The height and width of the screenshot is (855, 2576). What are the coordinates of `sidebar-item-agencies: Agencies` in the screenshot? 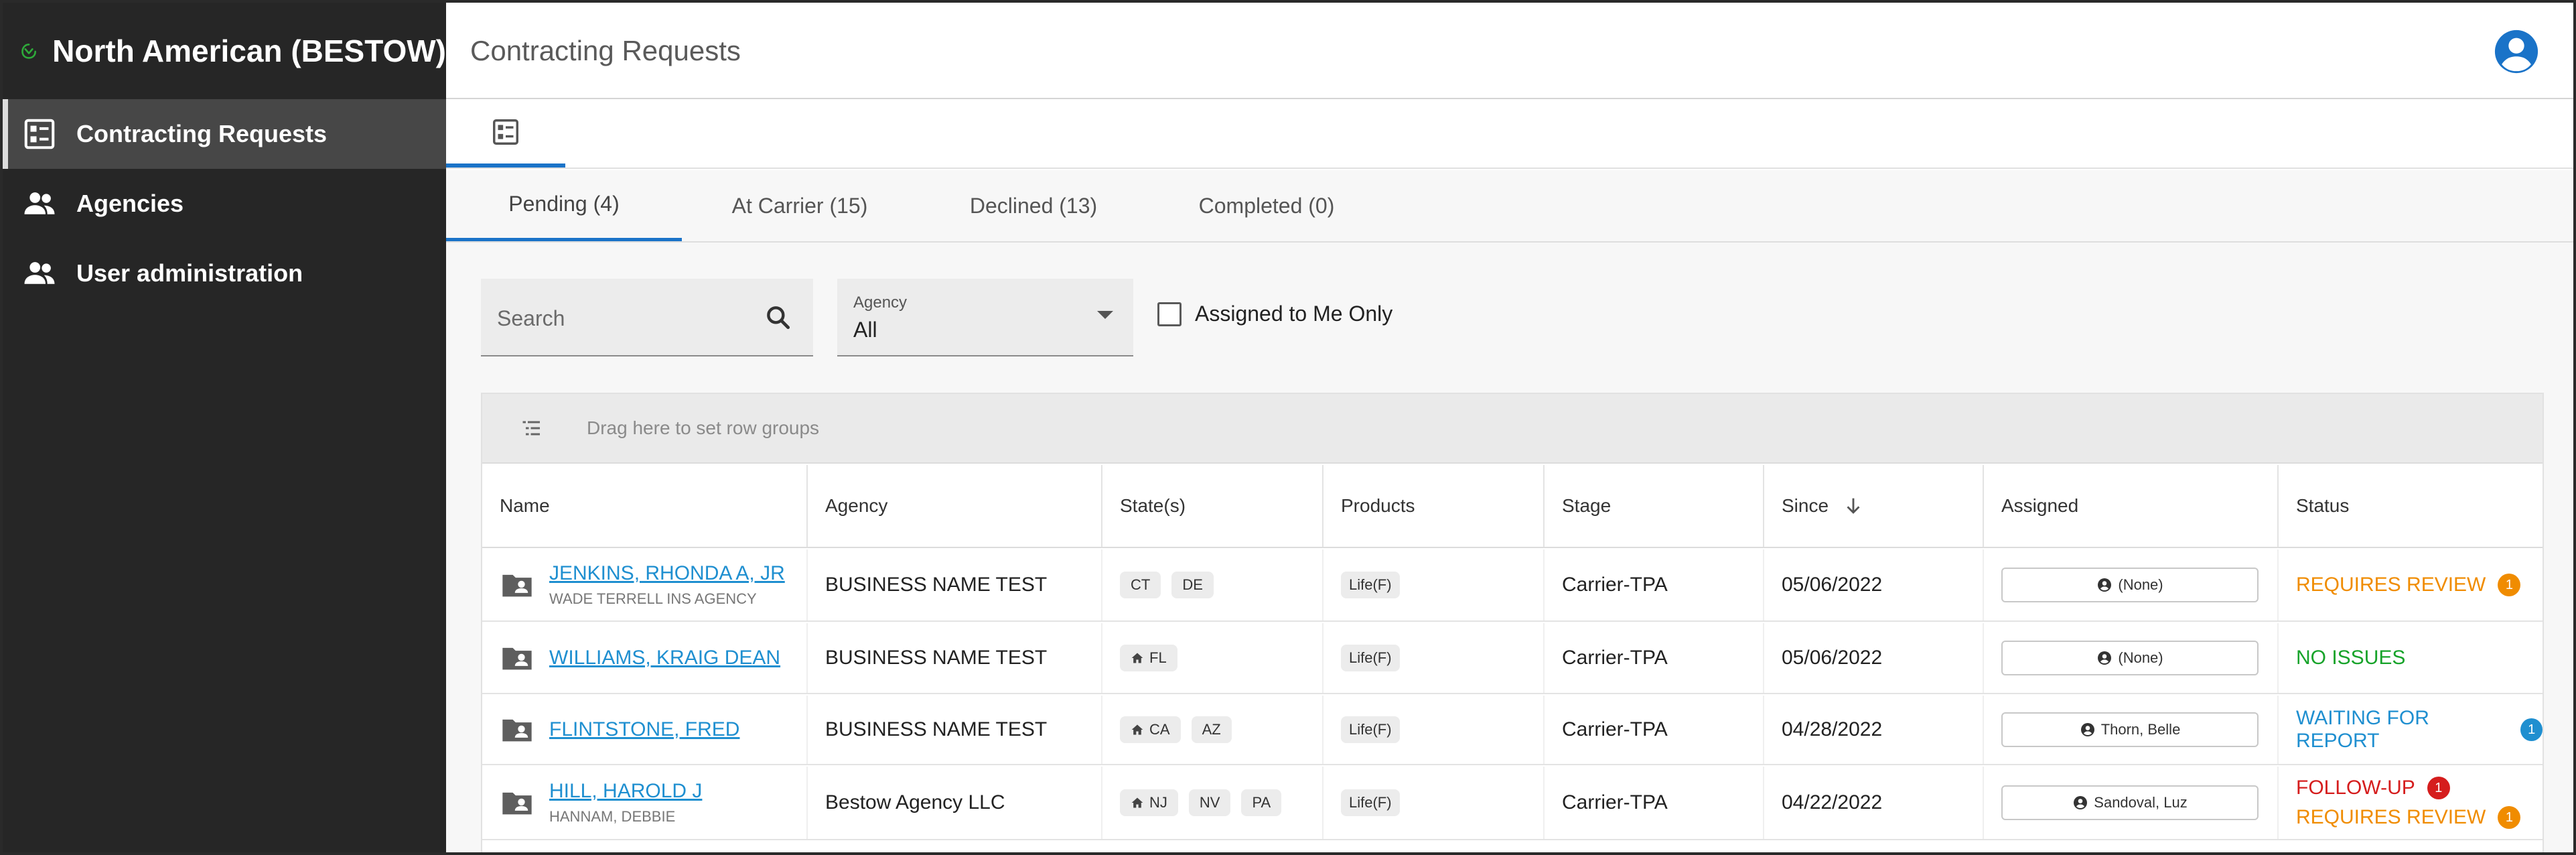 It's located at (224, 204).